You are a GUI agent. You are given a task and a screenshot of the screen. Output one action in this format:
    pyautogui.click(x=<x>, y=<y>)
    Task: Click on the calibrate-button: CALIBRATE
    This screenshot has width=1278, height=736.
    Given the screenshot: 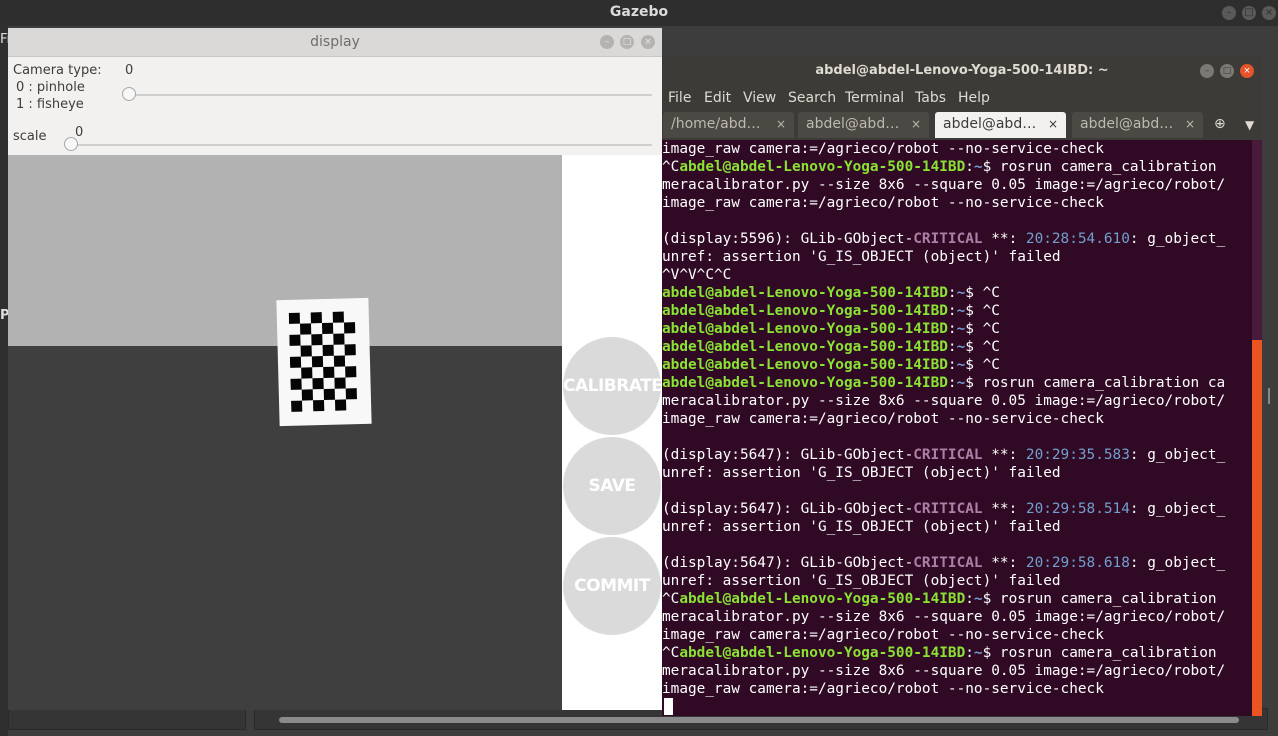 What is the action you would take?
    pyautogui.click(x=613, y=386)
    